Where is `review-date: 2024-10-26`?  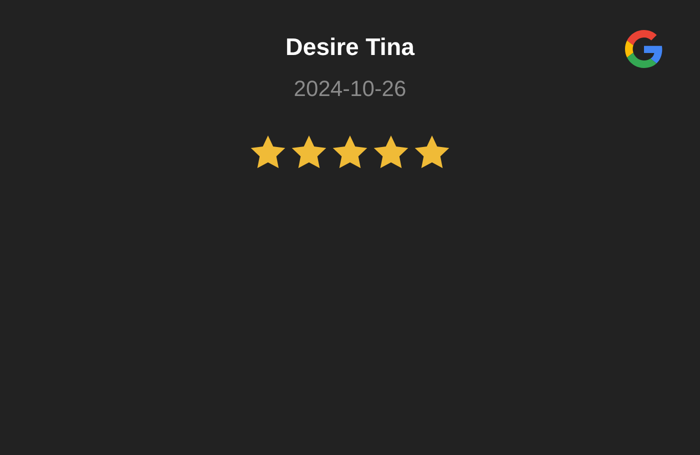
review-date: 2024-10-26 is located at coordinates (350, 89).